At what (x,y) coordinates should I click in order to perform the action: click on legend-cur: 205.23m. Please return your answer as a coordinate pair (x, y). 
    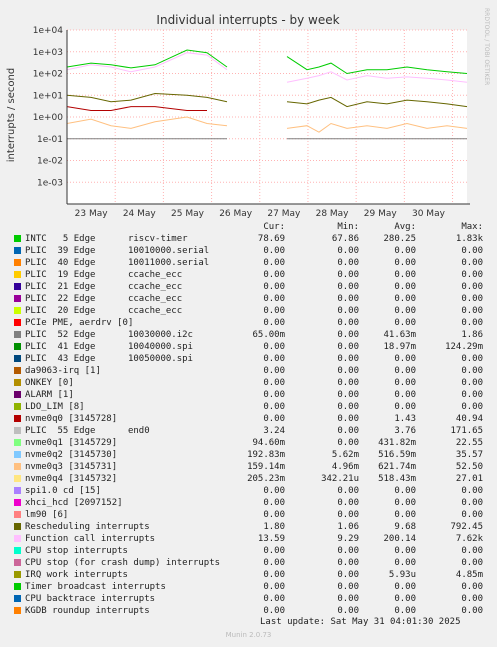
    Looking at the image, I should click on (266, 479).